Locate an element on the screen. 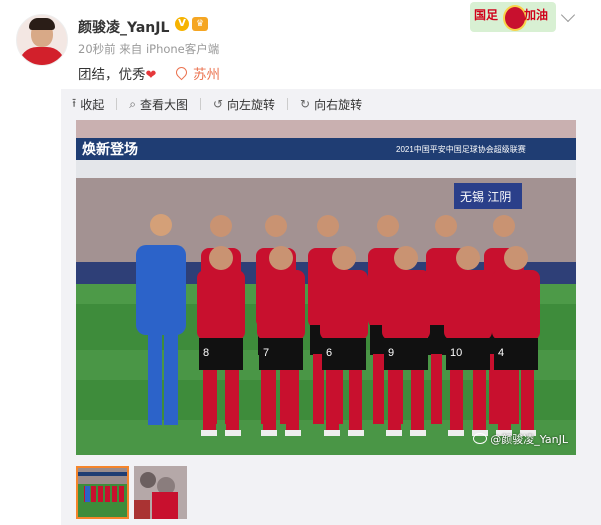 The width and height of the screenshot is (601, 525). jersey-number: 7 is located at coordinates (266, 353).